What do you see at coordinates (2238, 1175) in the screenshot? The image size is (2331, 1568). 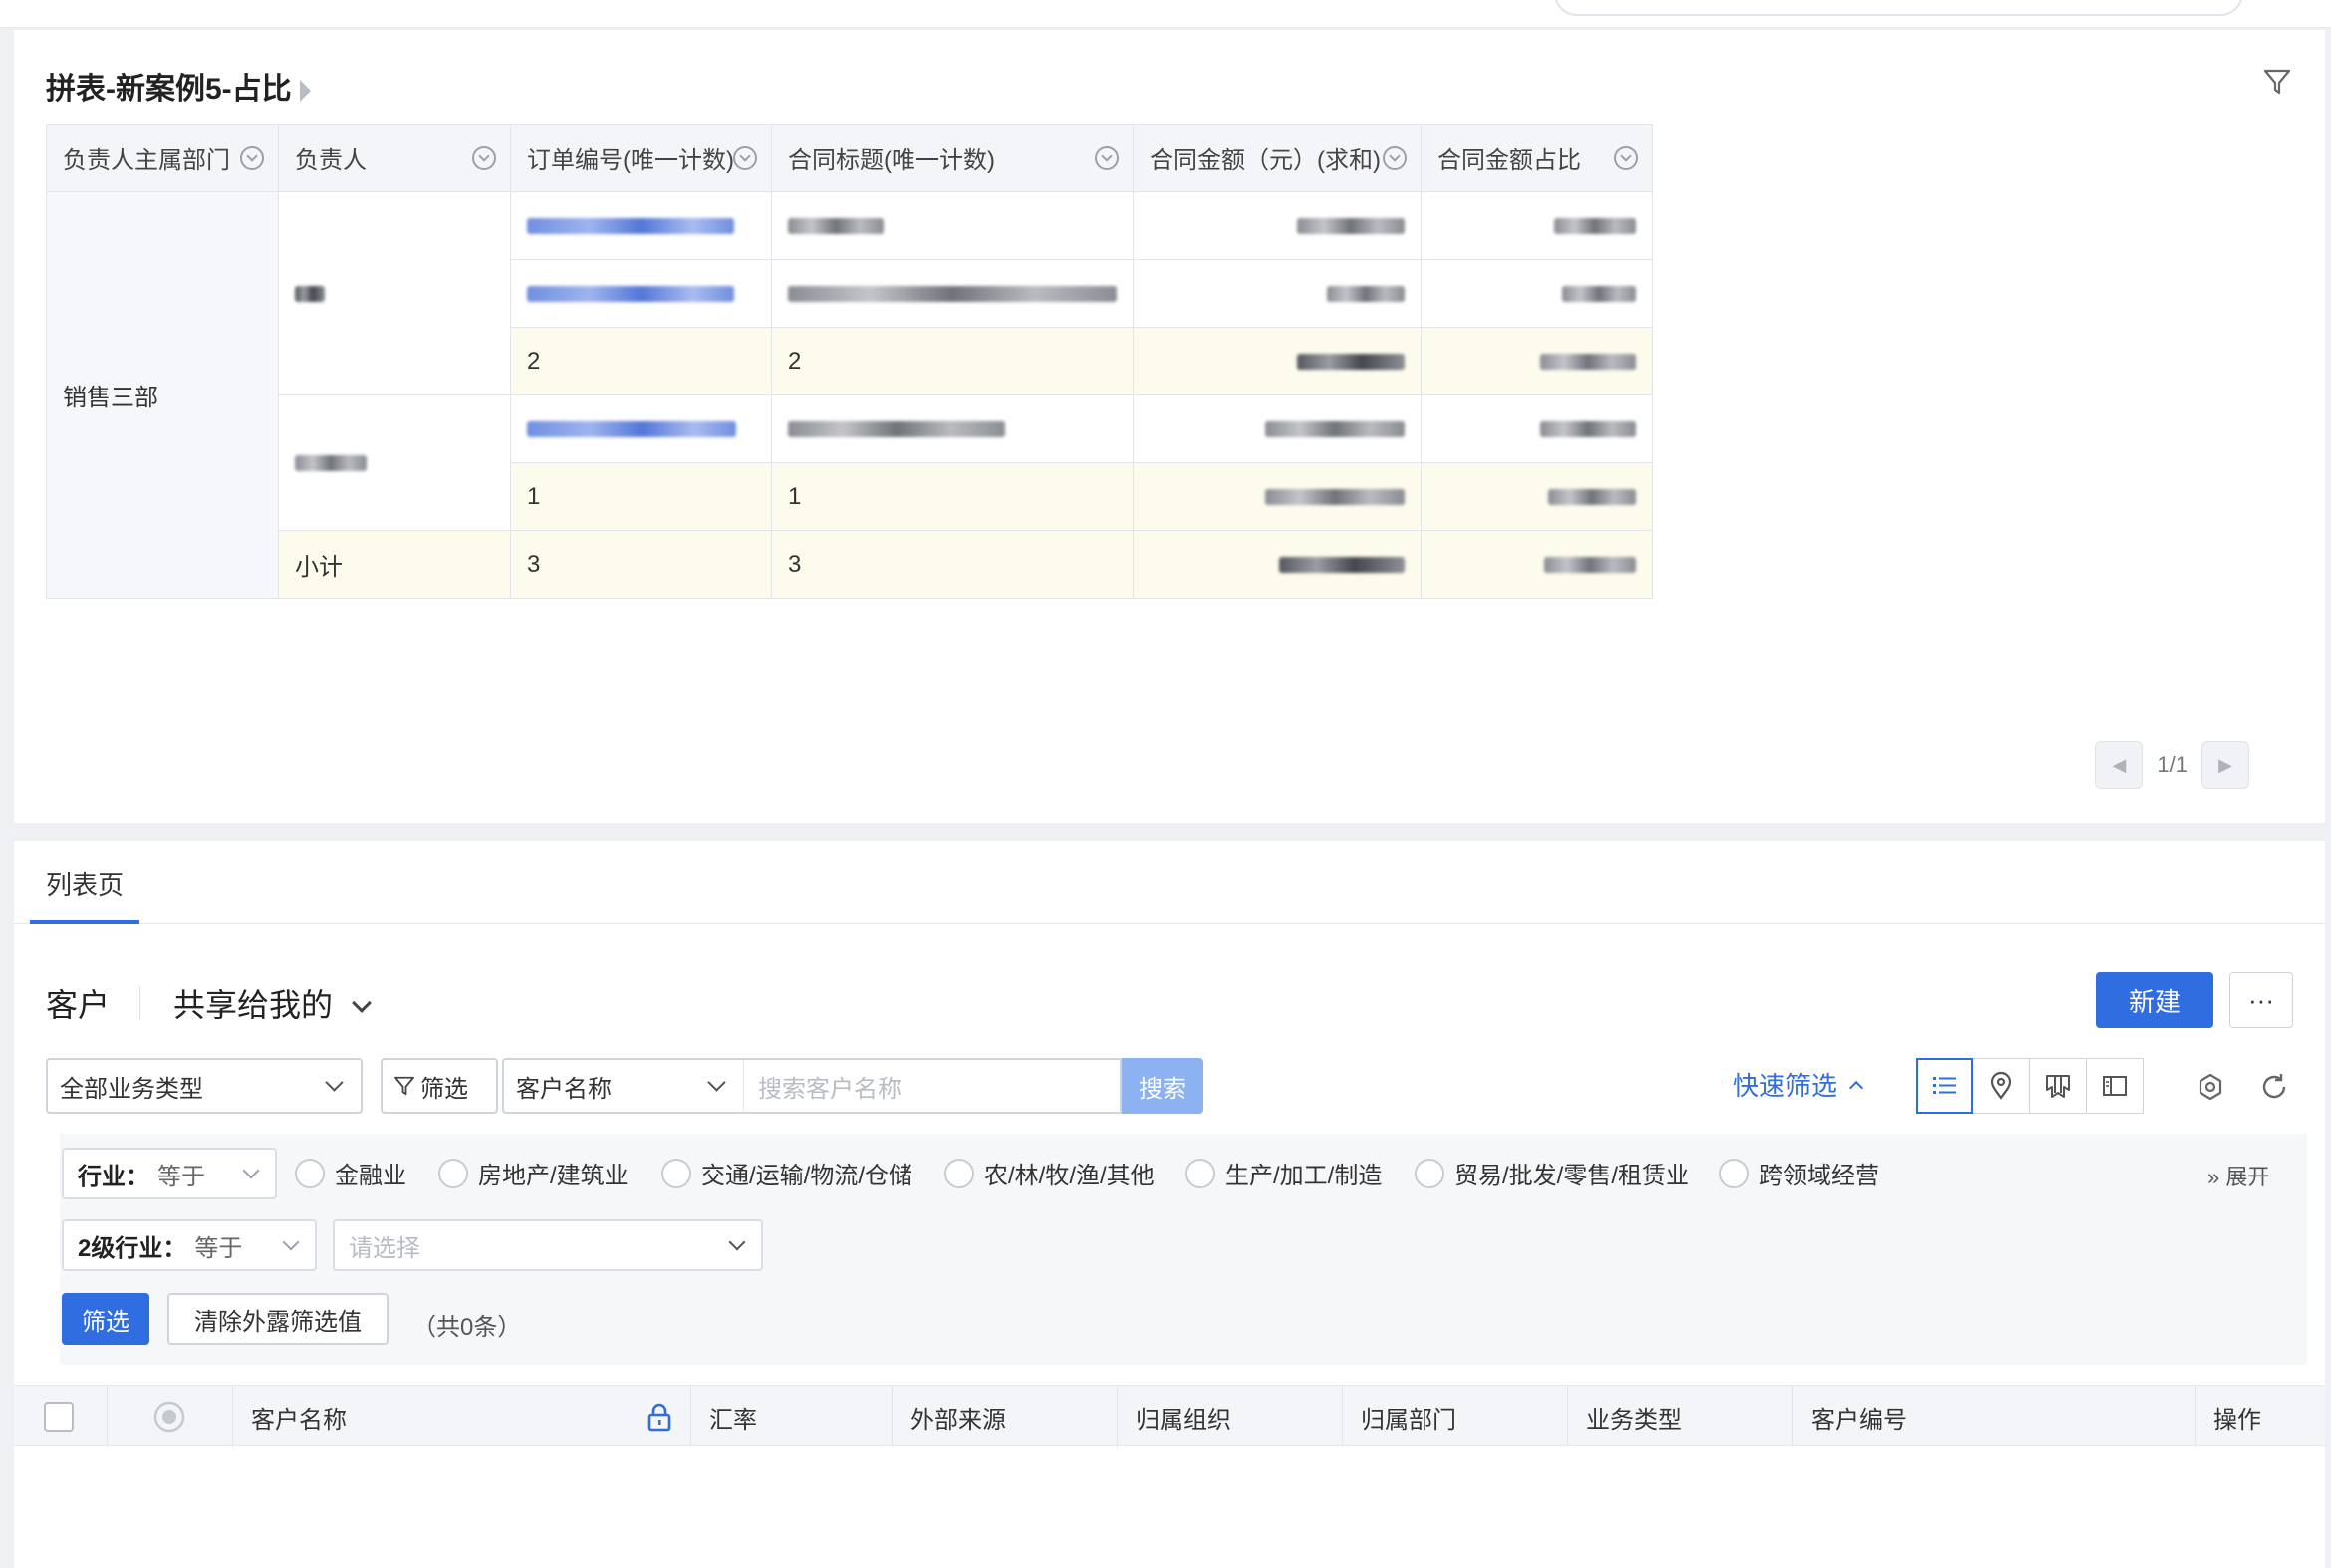 I see `expand-toggle: » 展开` at bounding box center [2238, 1175].